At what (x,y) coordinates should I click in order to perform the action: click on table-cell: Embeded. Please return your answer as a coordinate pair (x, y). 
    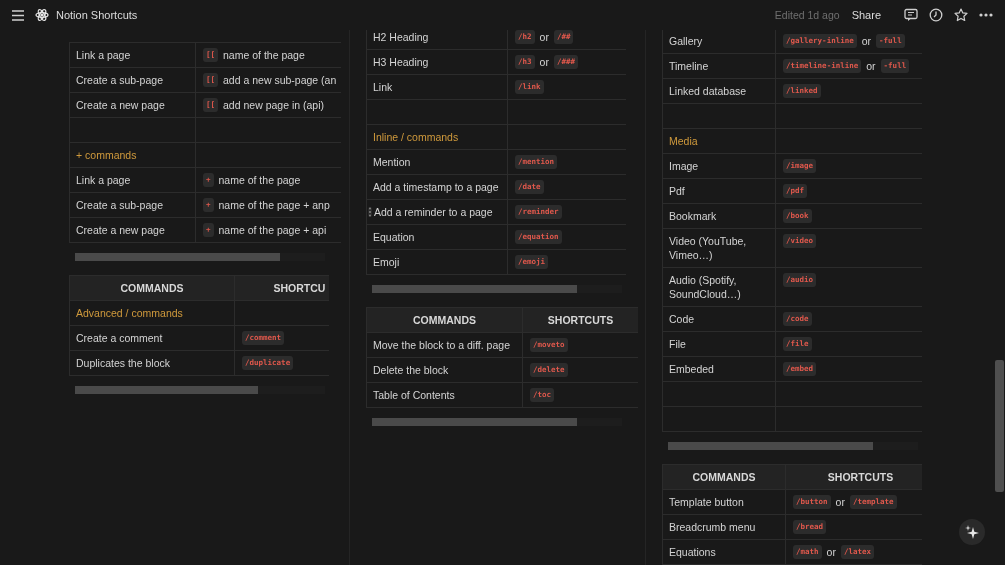
    Looking at the image, I should click on (719, 369).